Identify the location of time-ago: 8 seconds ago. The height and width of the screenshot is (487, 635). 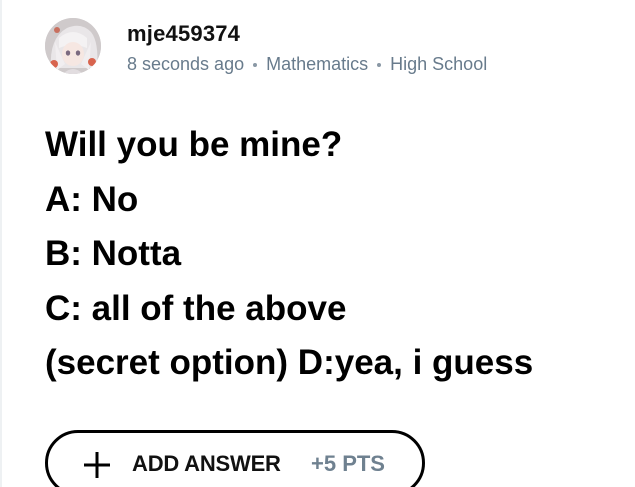
(186, 64).